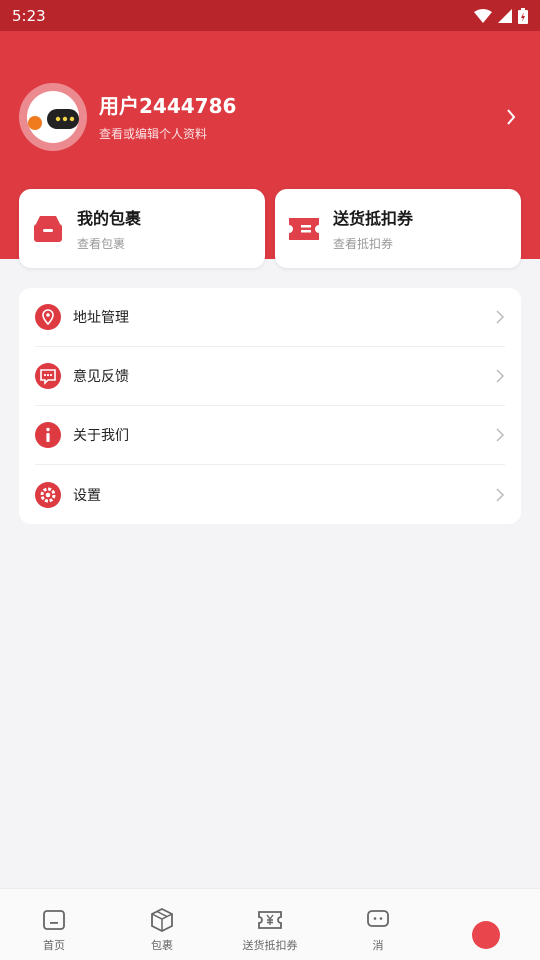  What do you see at coordinates (363, 244) in the screenshot?
I see `card-subtitle: 查看抵扣券` at bounding box center [363, 244].